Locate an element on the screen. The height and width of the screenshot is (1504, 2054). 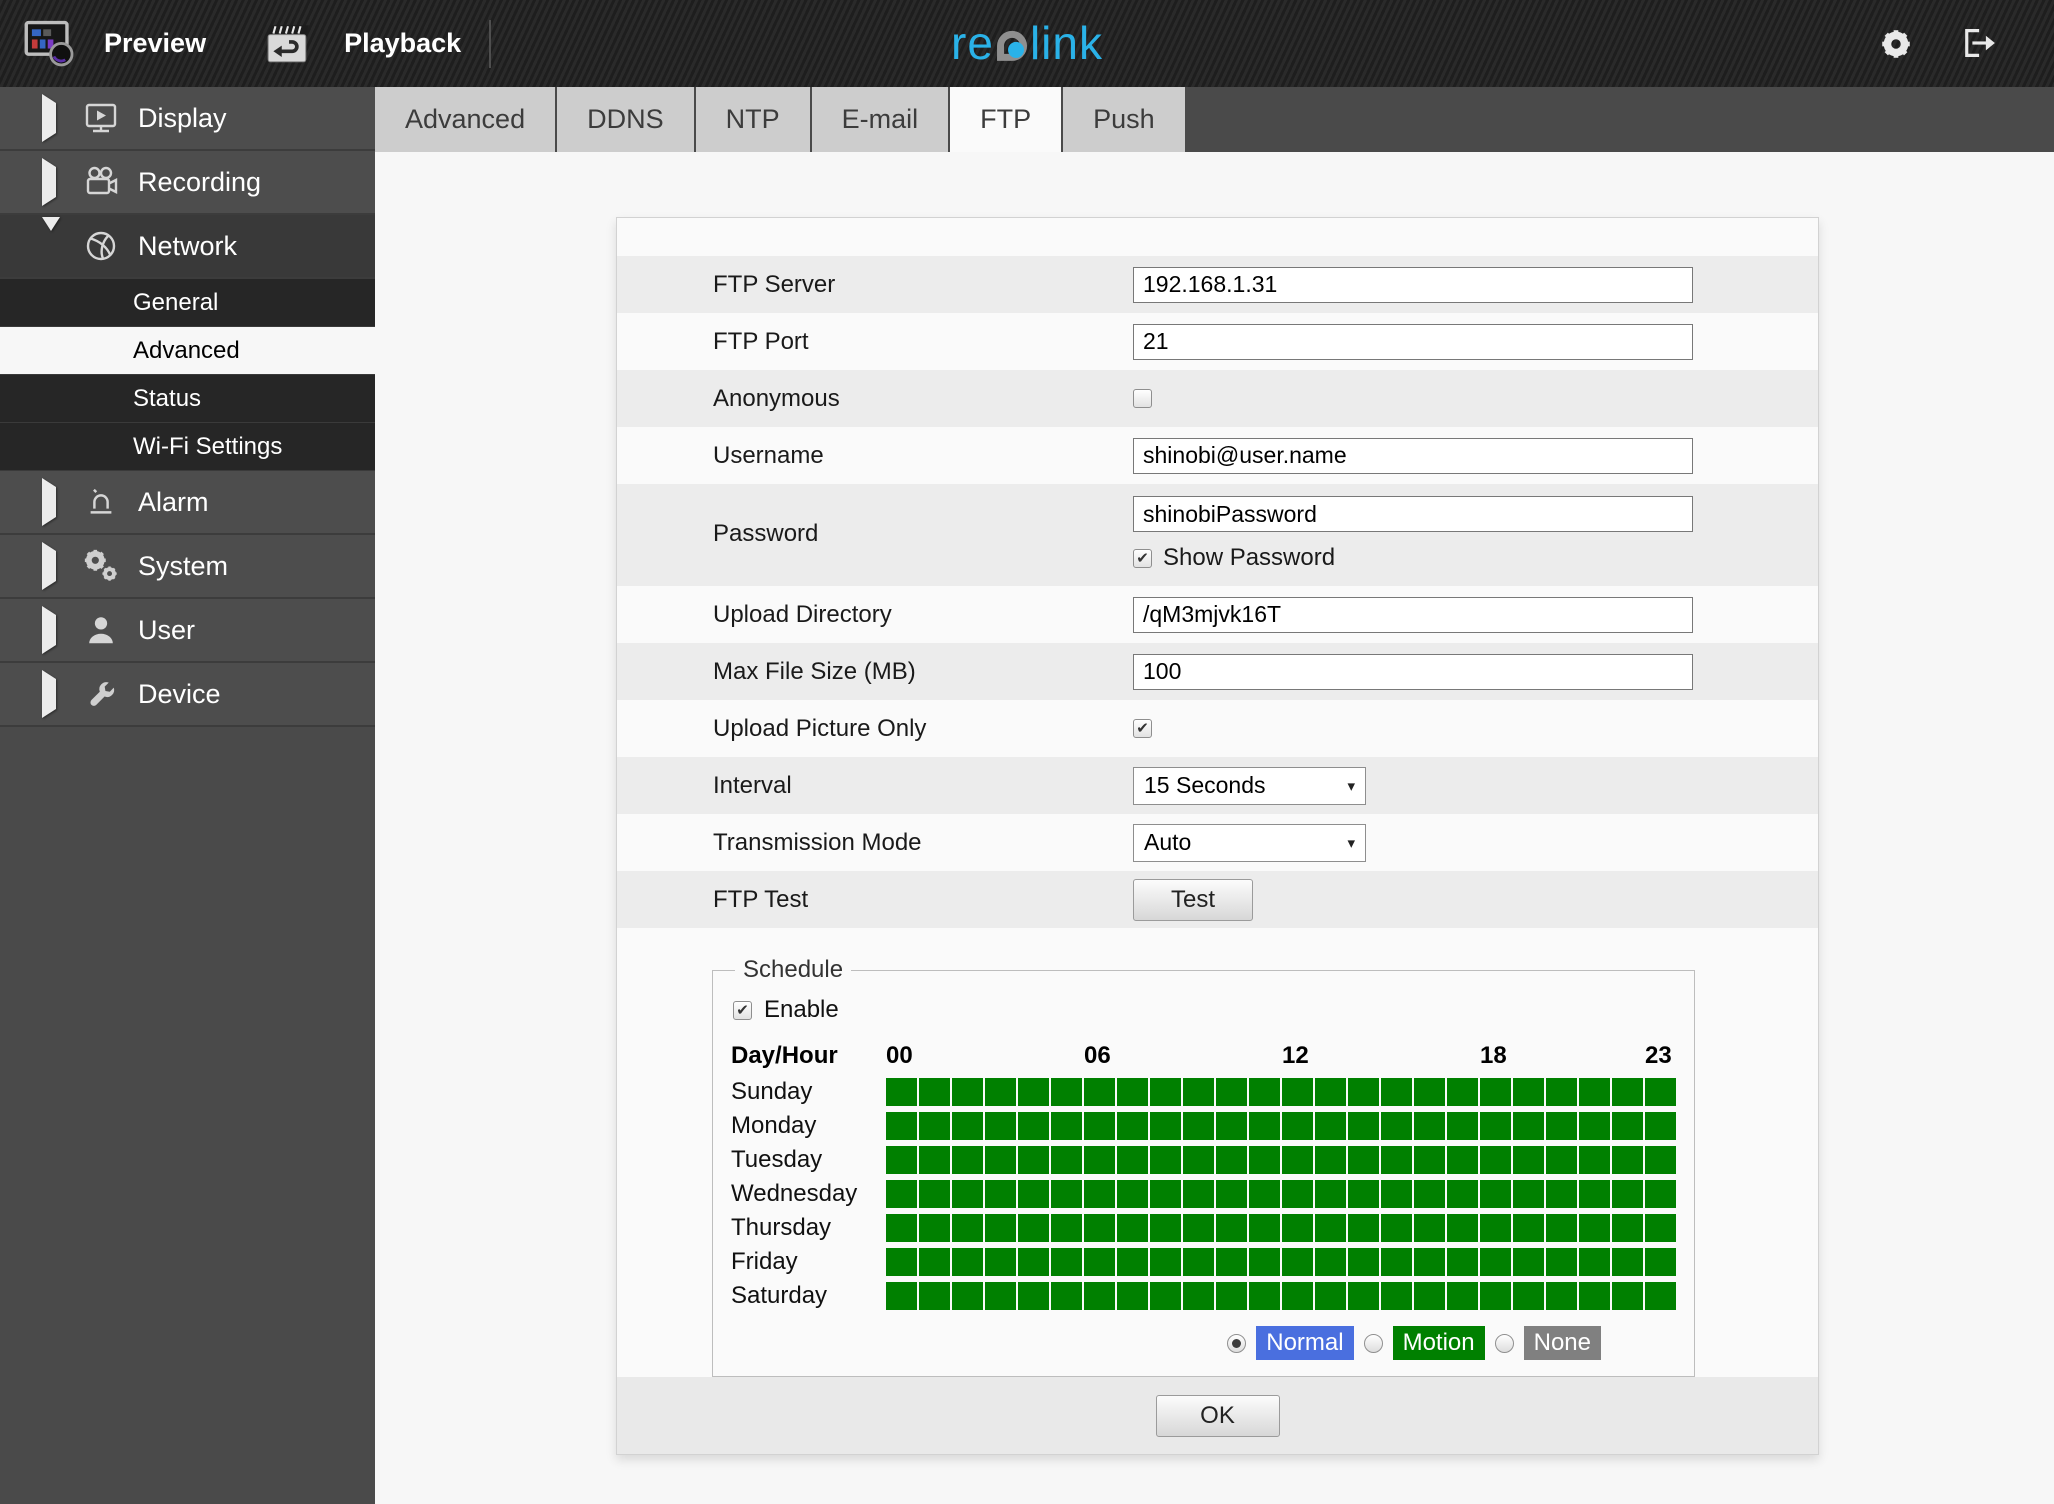
max-file-size-input is located at coordinates (1413, 671).